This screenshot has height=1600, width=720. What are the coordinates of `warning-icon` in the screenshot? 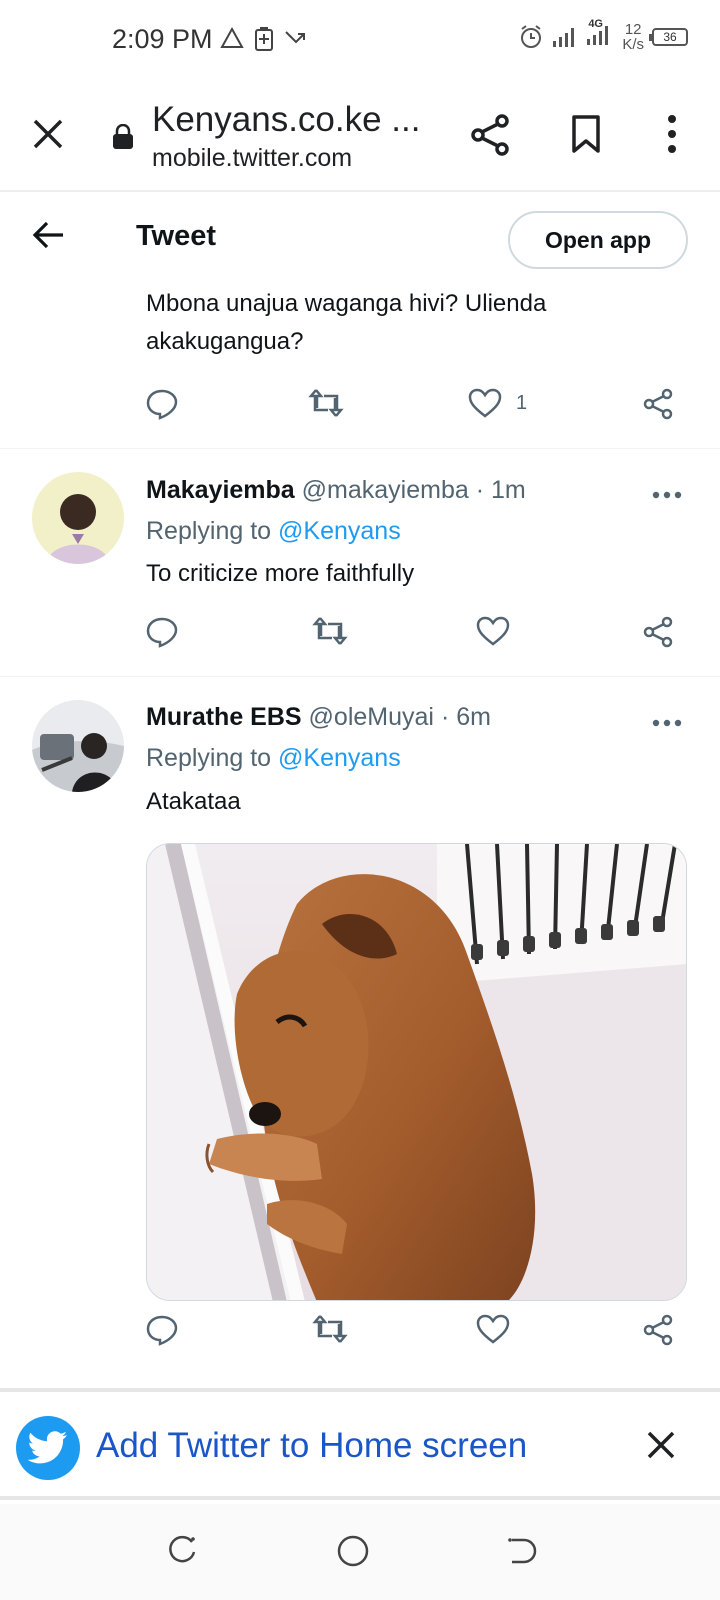 It's located at (232, 37).